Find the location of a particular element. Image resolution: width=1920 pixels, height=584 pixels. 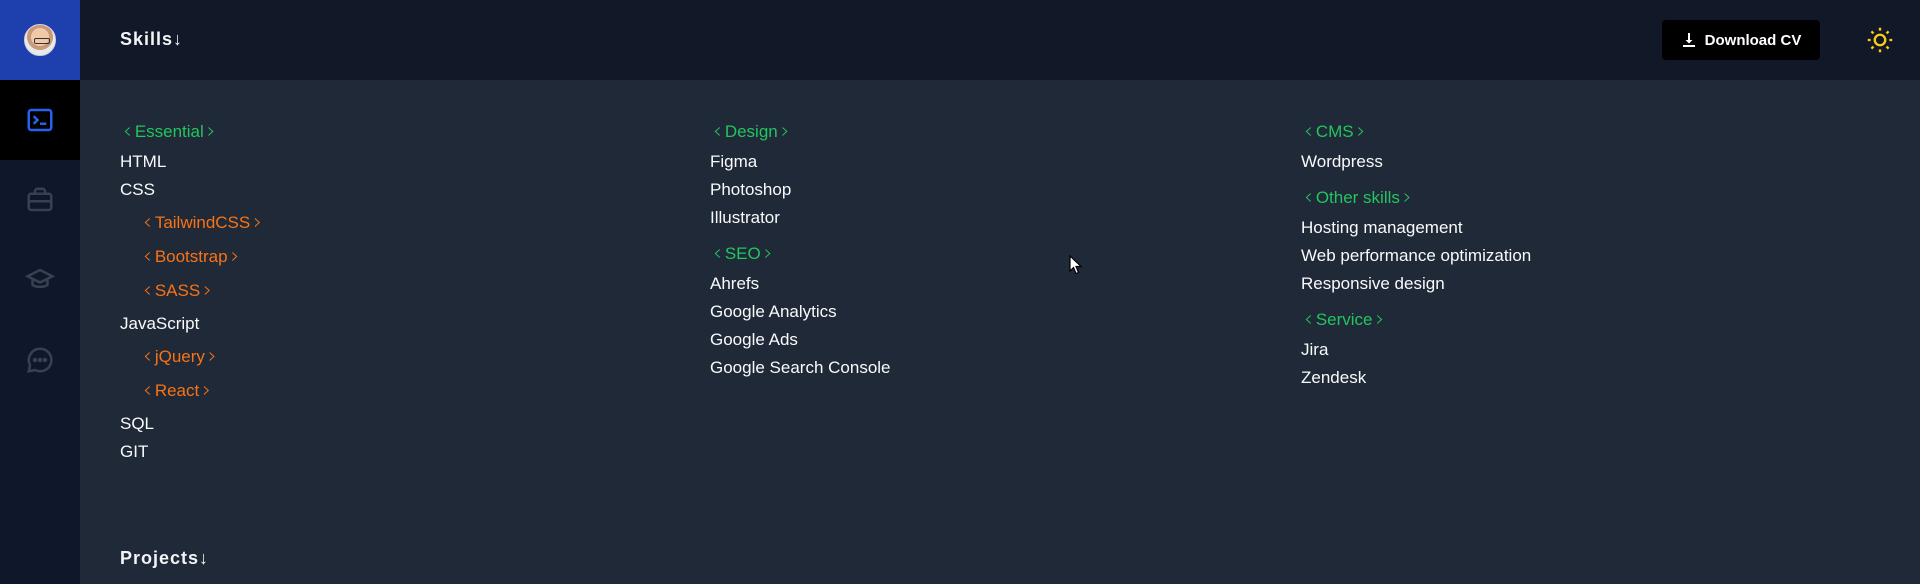

subcategory-bootstrap: ‹ Bootstrap › is located at coordinates (191, 256).